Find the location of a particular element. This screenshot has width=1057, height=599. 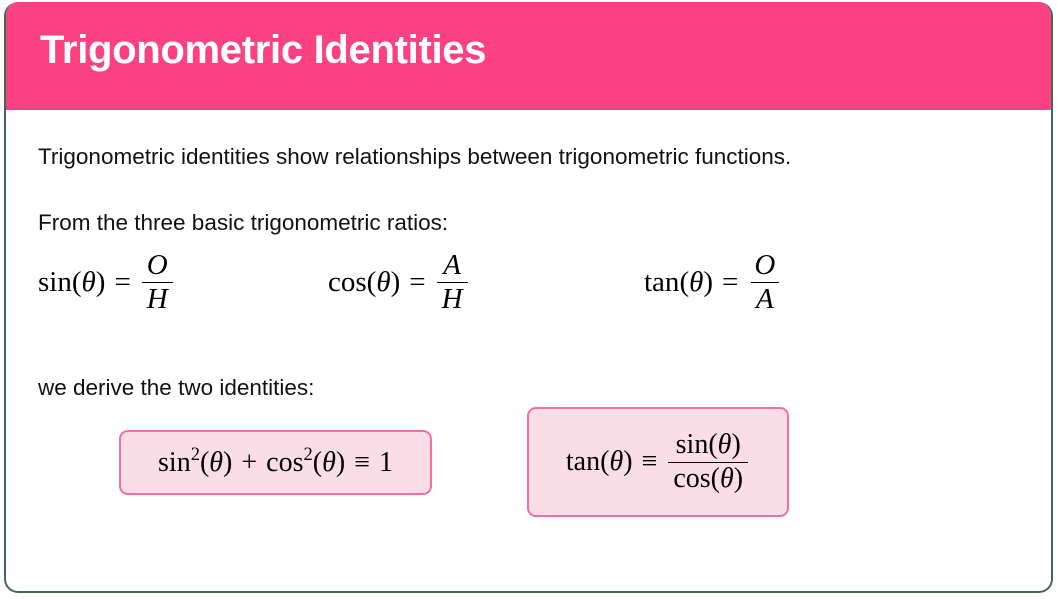

sin-over-cos-fraction: sin(θ) cos(θ) is located at coordinates (708, 462).